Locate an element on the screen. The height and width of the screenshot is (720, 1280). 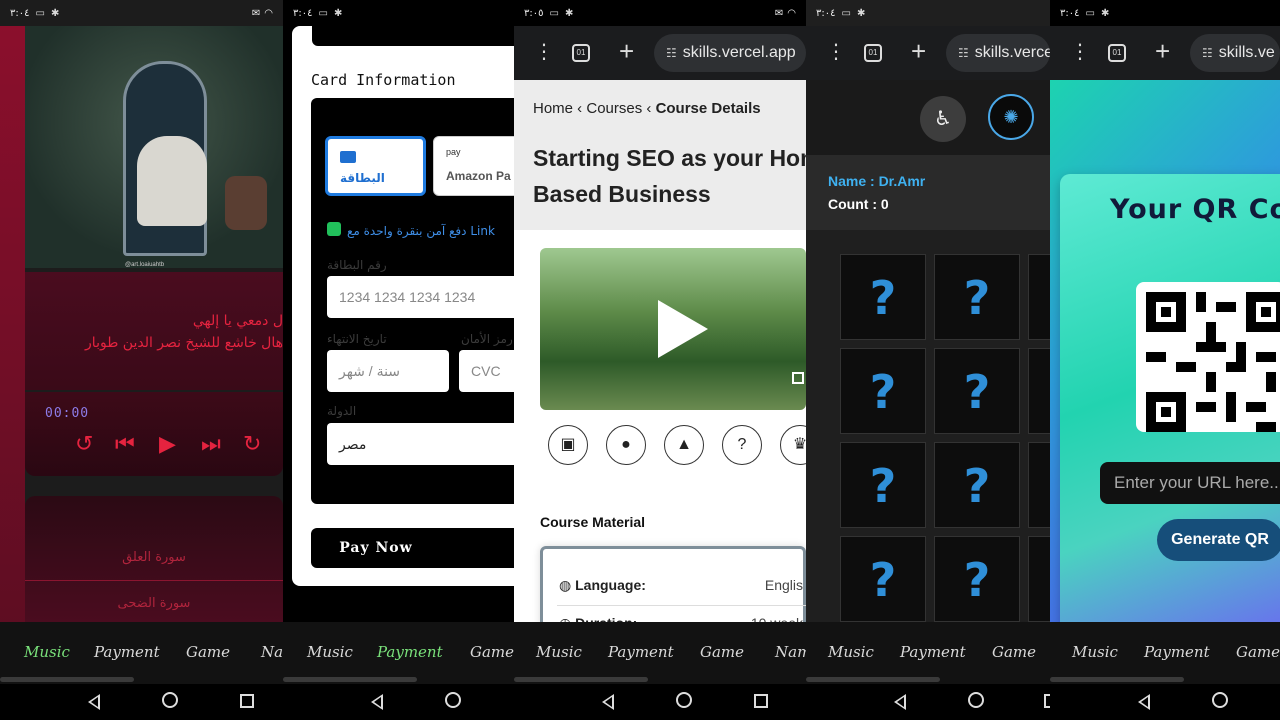
country-select: مصر is located at coordinates (420, 444).